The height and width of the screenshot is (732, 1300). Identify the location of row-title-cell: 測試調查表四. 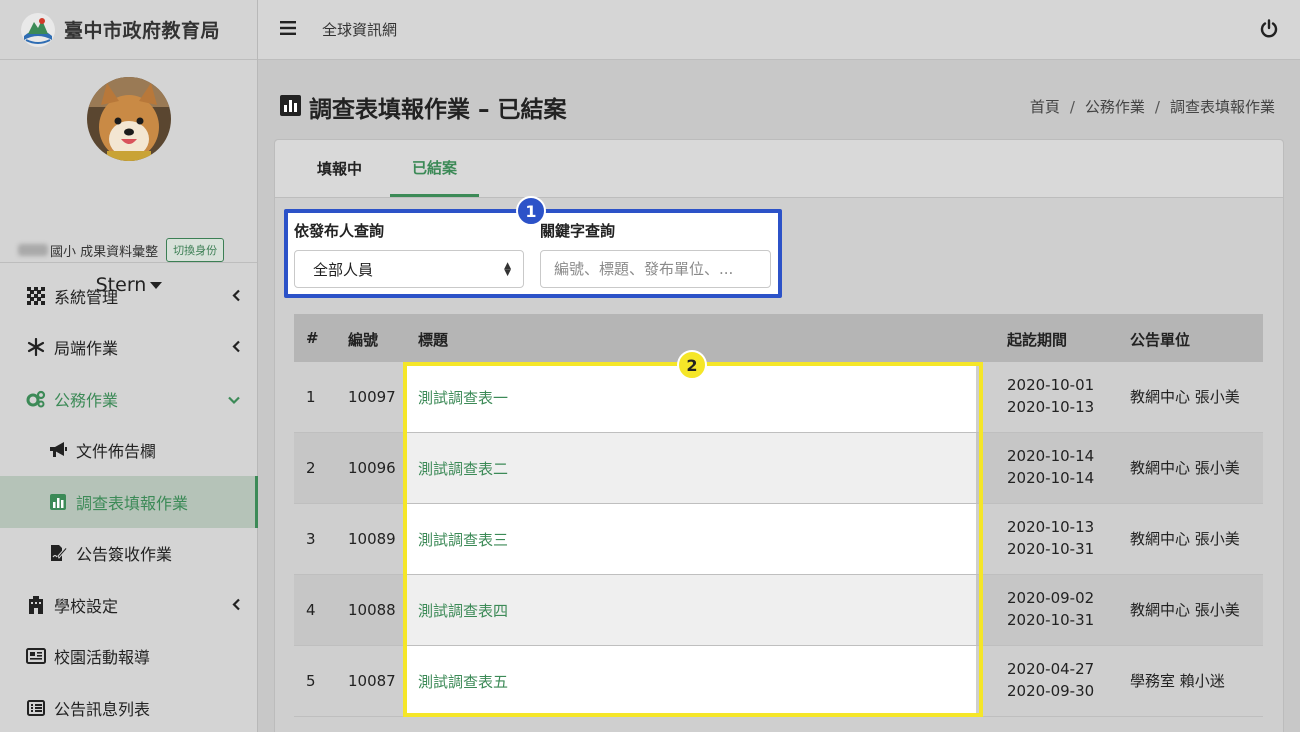
(691, 610).